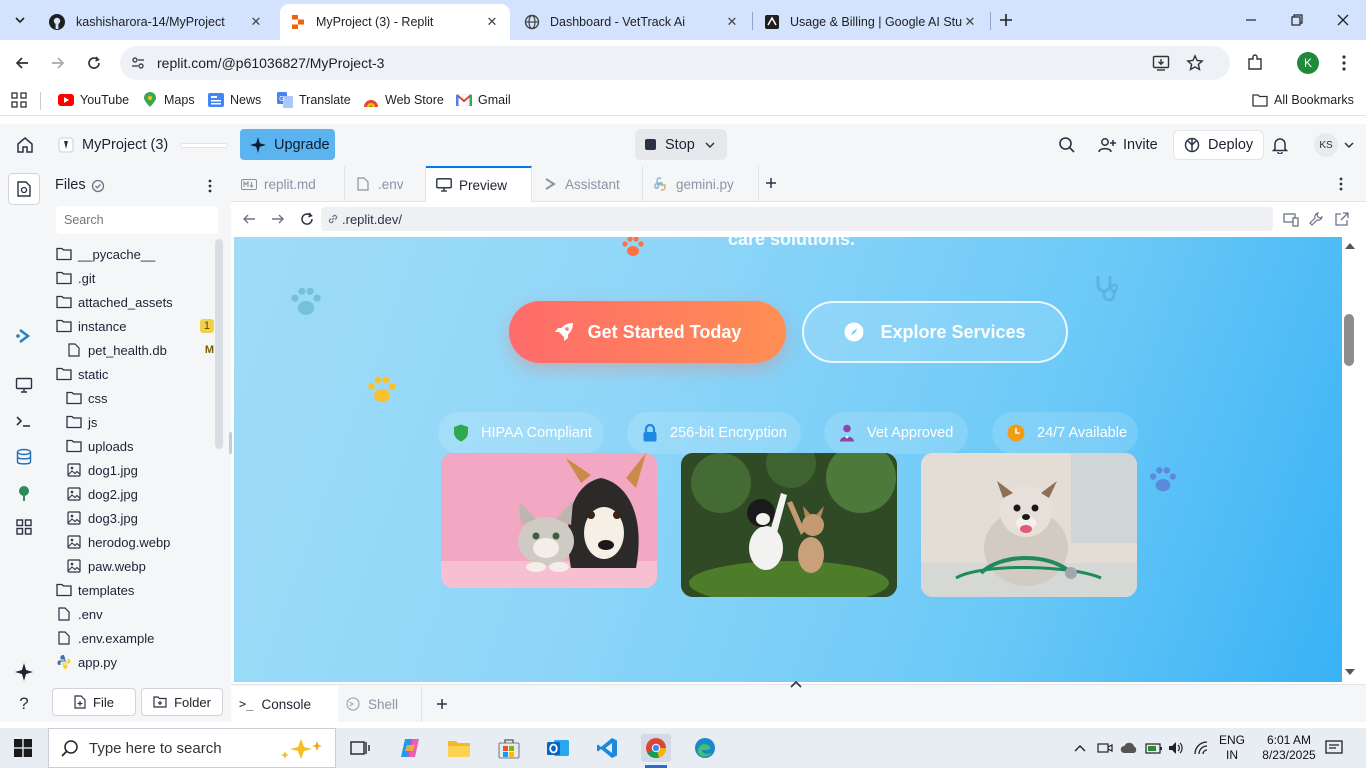 This screenshot has width=1366, height=768. Describe the element at coordinates (395, 22) in the screenshot. I see `browser-tab-replit: MyProject (3) - Replit ✕` at that location.